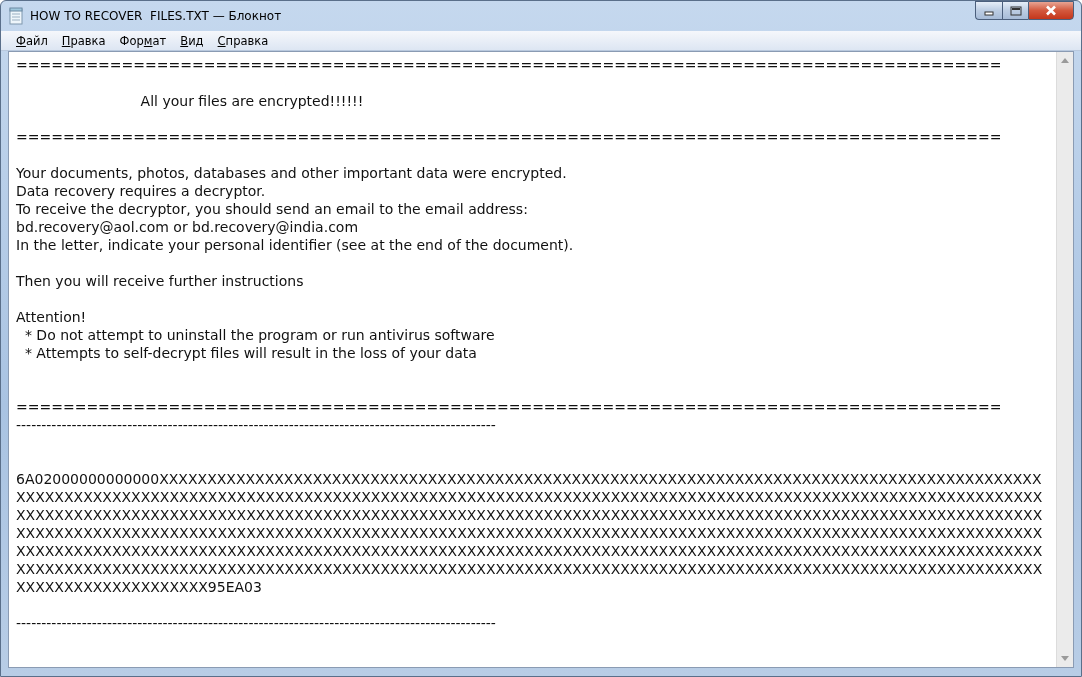 This screenshot has width=1082, height=677. Describe the element at coordinates (16, 16) in the screenshot. I see `notepad-icon` at that location.